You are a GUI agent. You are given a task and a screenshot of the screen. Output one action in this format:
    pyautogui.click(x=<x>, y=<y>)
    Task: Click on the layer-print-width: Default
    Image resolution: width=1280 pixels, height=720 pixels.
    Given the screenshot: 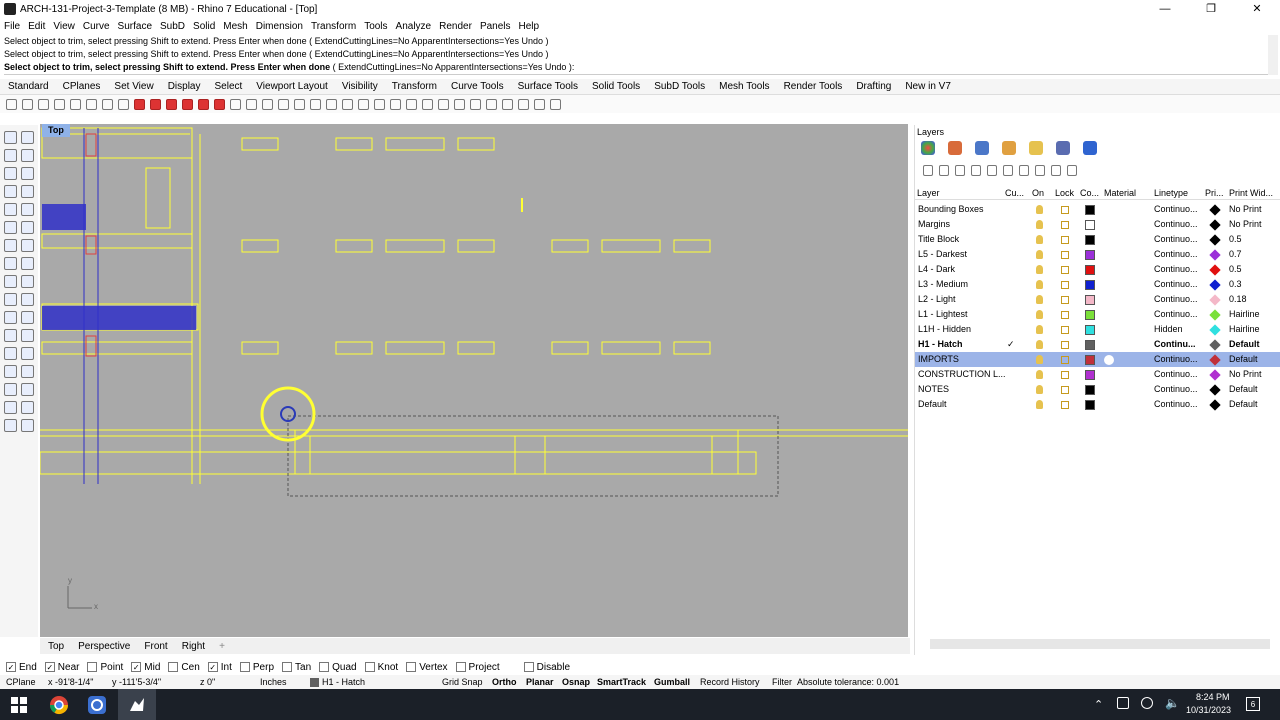 What is the action you would take?
    pyautogui.click(x=1243, y=389)
    